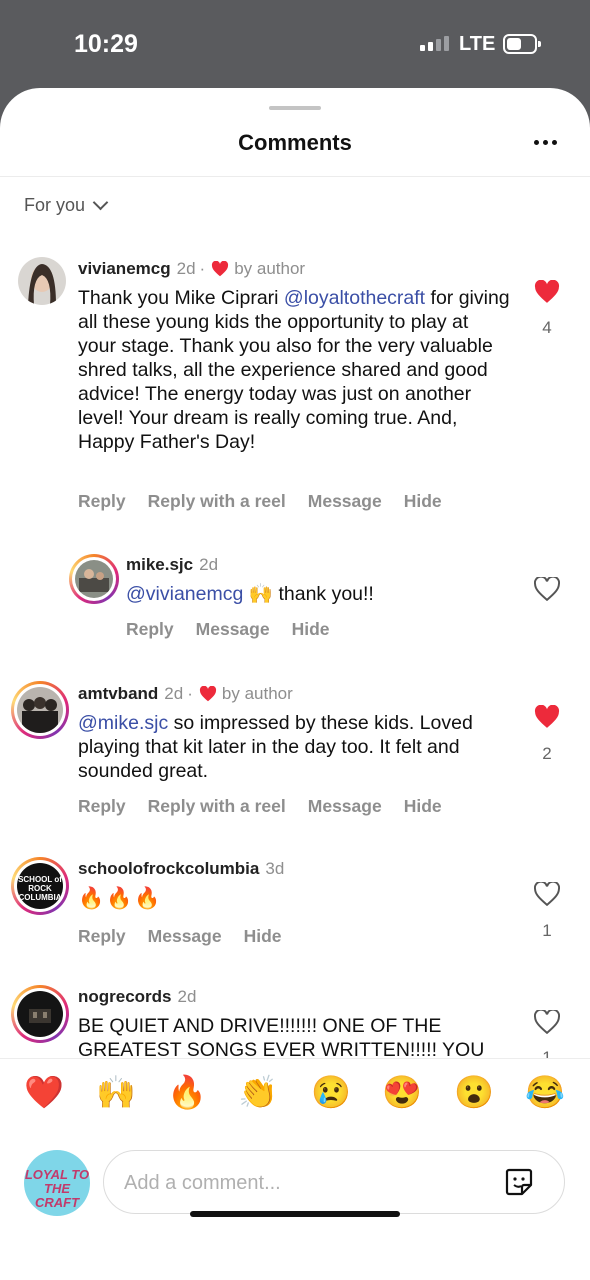 This screenshot has width=590, height=1280. What do you see at coordinates (295, 45) in the screenshot?
I see `status-bar: 10:29 LTE` at bounding box center [295, 45].